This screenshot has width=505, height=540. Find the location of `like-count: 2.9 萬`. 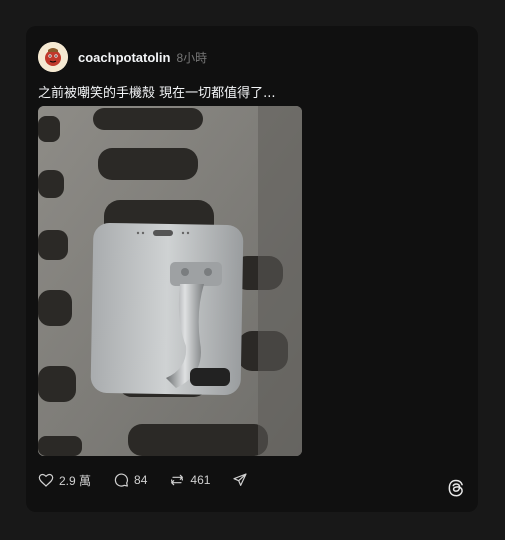

like-count: 2.9 萬 is located at coordinates (75, 480).